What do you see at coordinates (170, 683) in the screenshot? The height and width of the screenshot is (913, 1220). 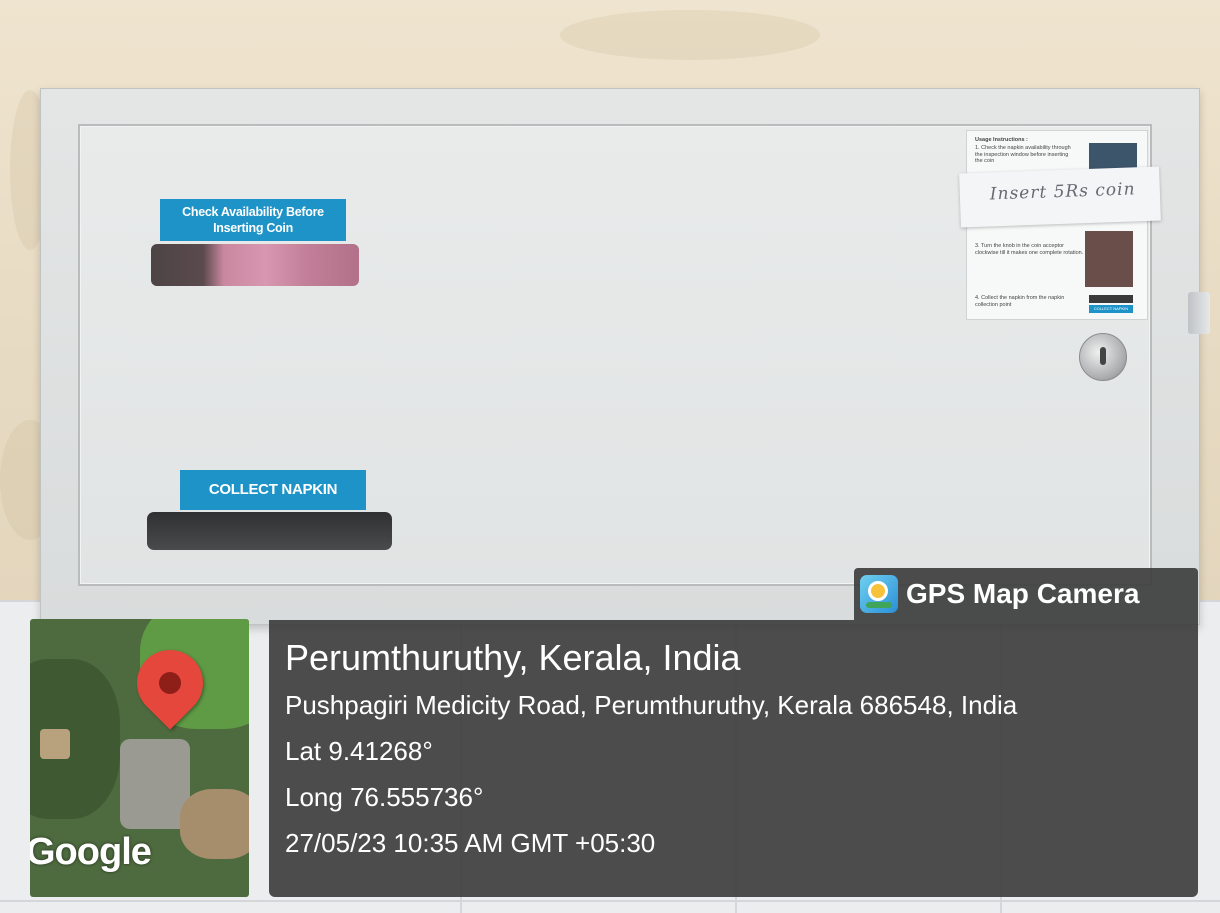 I see `map-pin-center` at bounding box center [170, 683].